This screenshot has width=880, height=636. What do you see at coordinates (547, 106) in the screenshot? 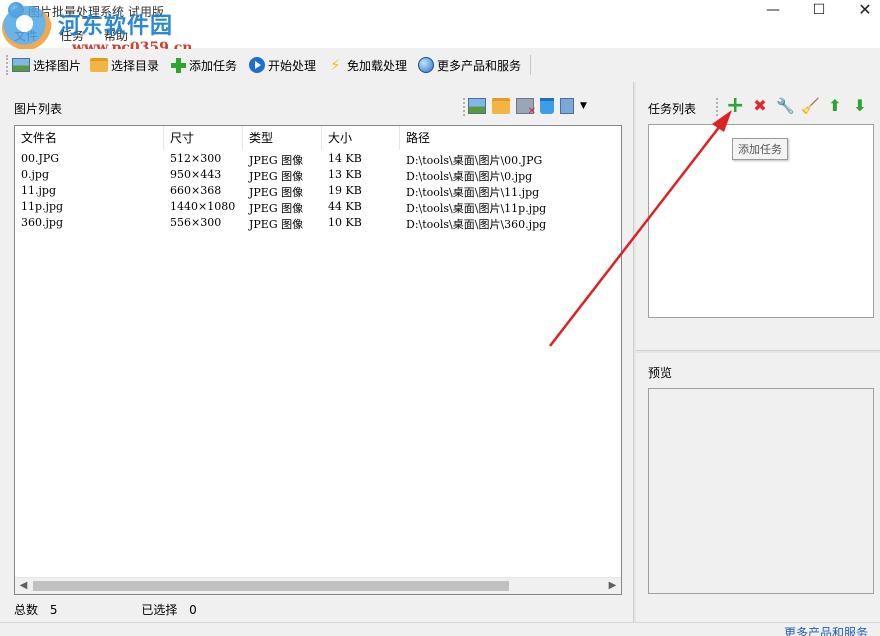
I see `clear-list-icon` at bounding box center [547, 106].